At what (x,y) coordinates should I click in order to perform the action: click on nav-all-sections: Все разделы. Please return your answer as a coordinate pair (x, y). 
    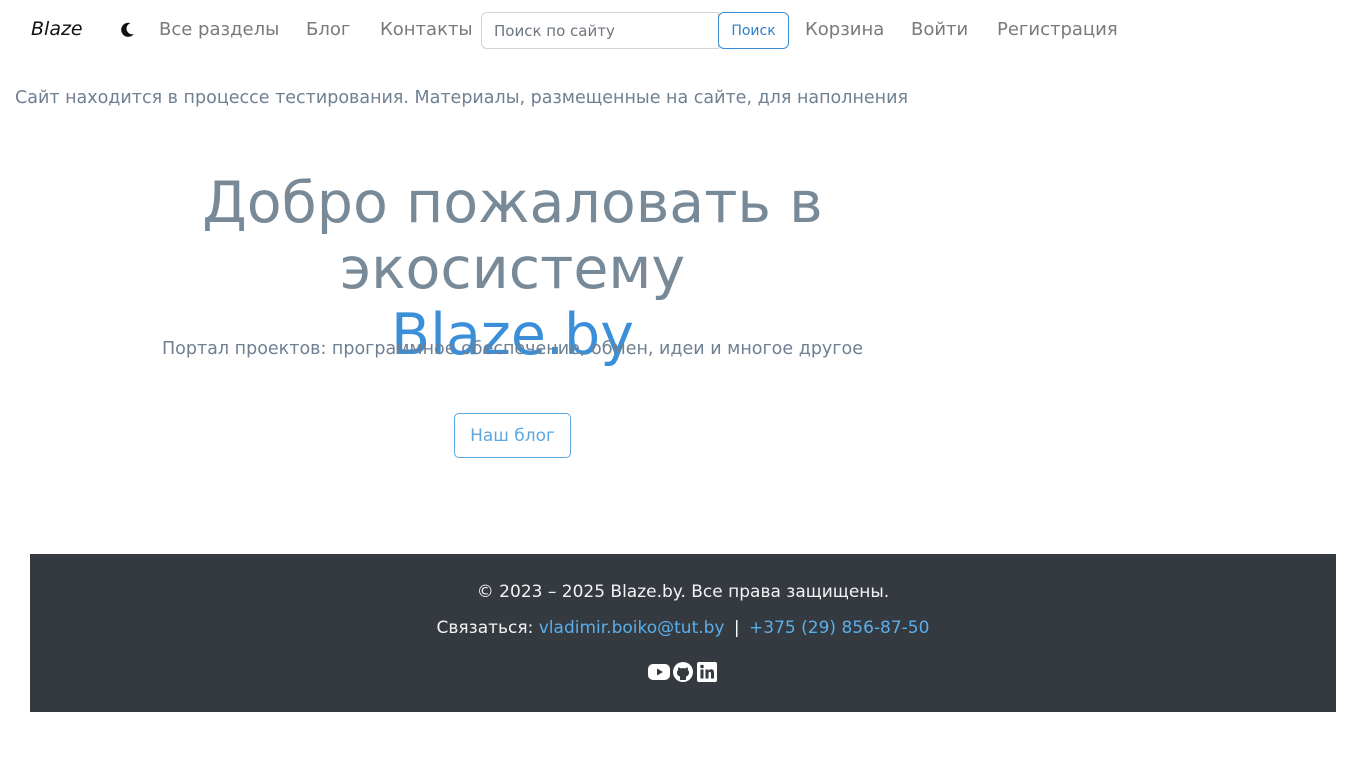
    Looking at the image, I should click on (219, 29).